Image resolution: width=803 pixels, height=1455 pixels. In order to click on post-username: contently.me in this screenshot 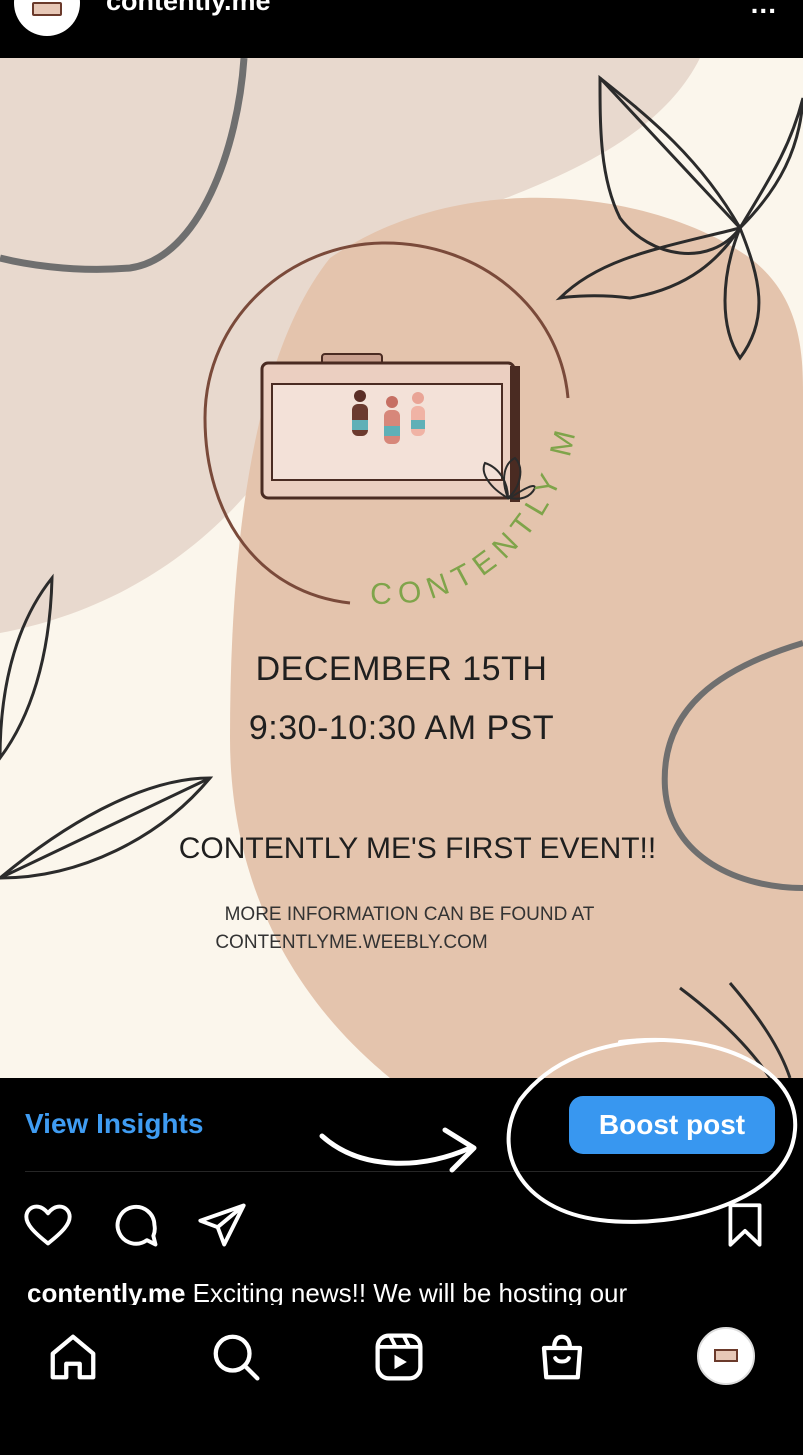, I will do `click(188, 8)`.